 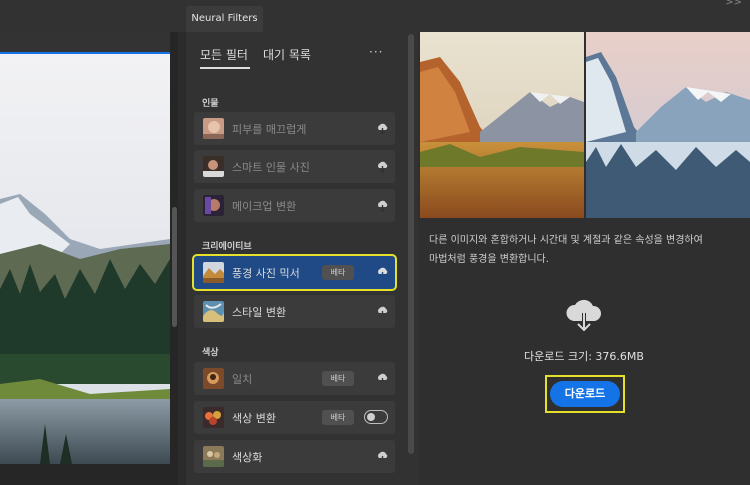 What do you see at coordinates (294, 417) in the screenshot?
I see `filter-color-transfer: 색상 변환 베타` at bounding box center [294, 417].